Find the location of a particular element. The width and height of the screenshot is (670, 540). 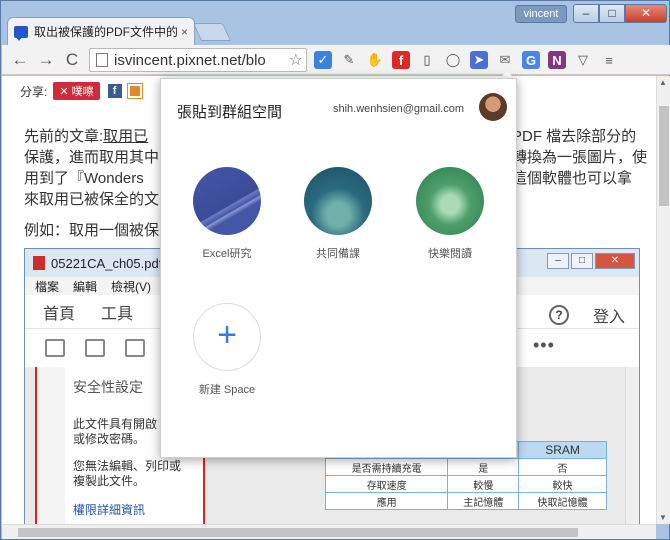

print-icon is located at coordinates (95, 348).